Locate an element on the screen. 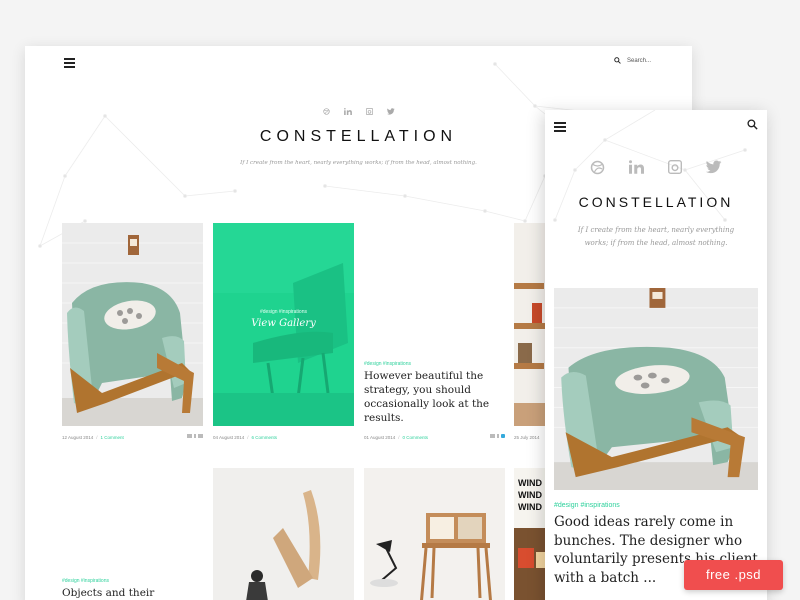  gallery-card: #design #inspirations View Gallery is located at coordinates (283, 324).